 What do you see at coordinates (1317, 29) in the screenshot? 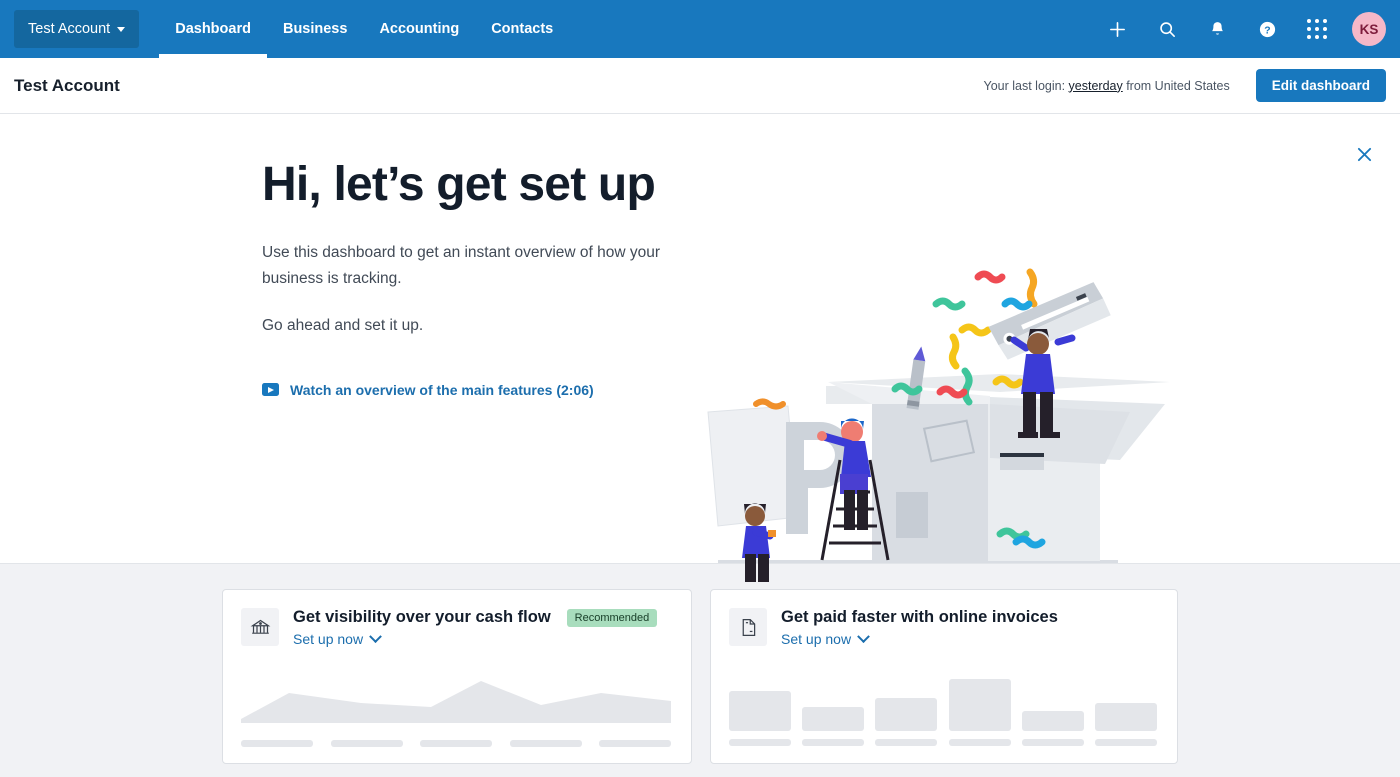
I see `apps-grid-icon` at bounding box center [1317, 29].